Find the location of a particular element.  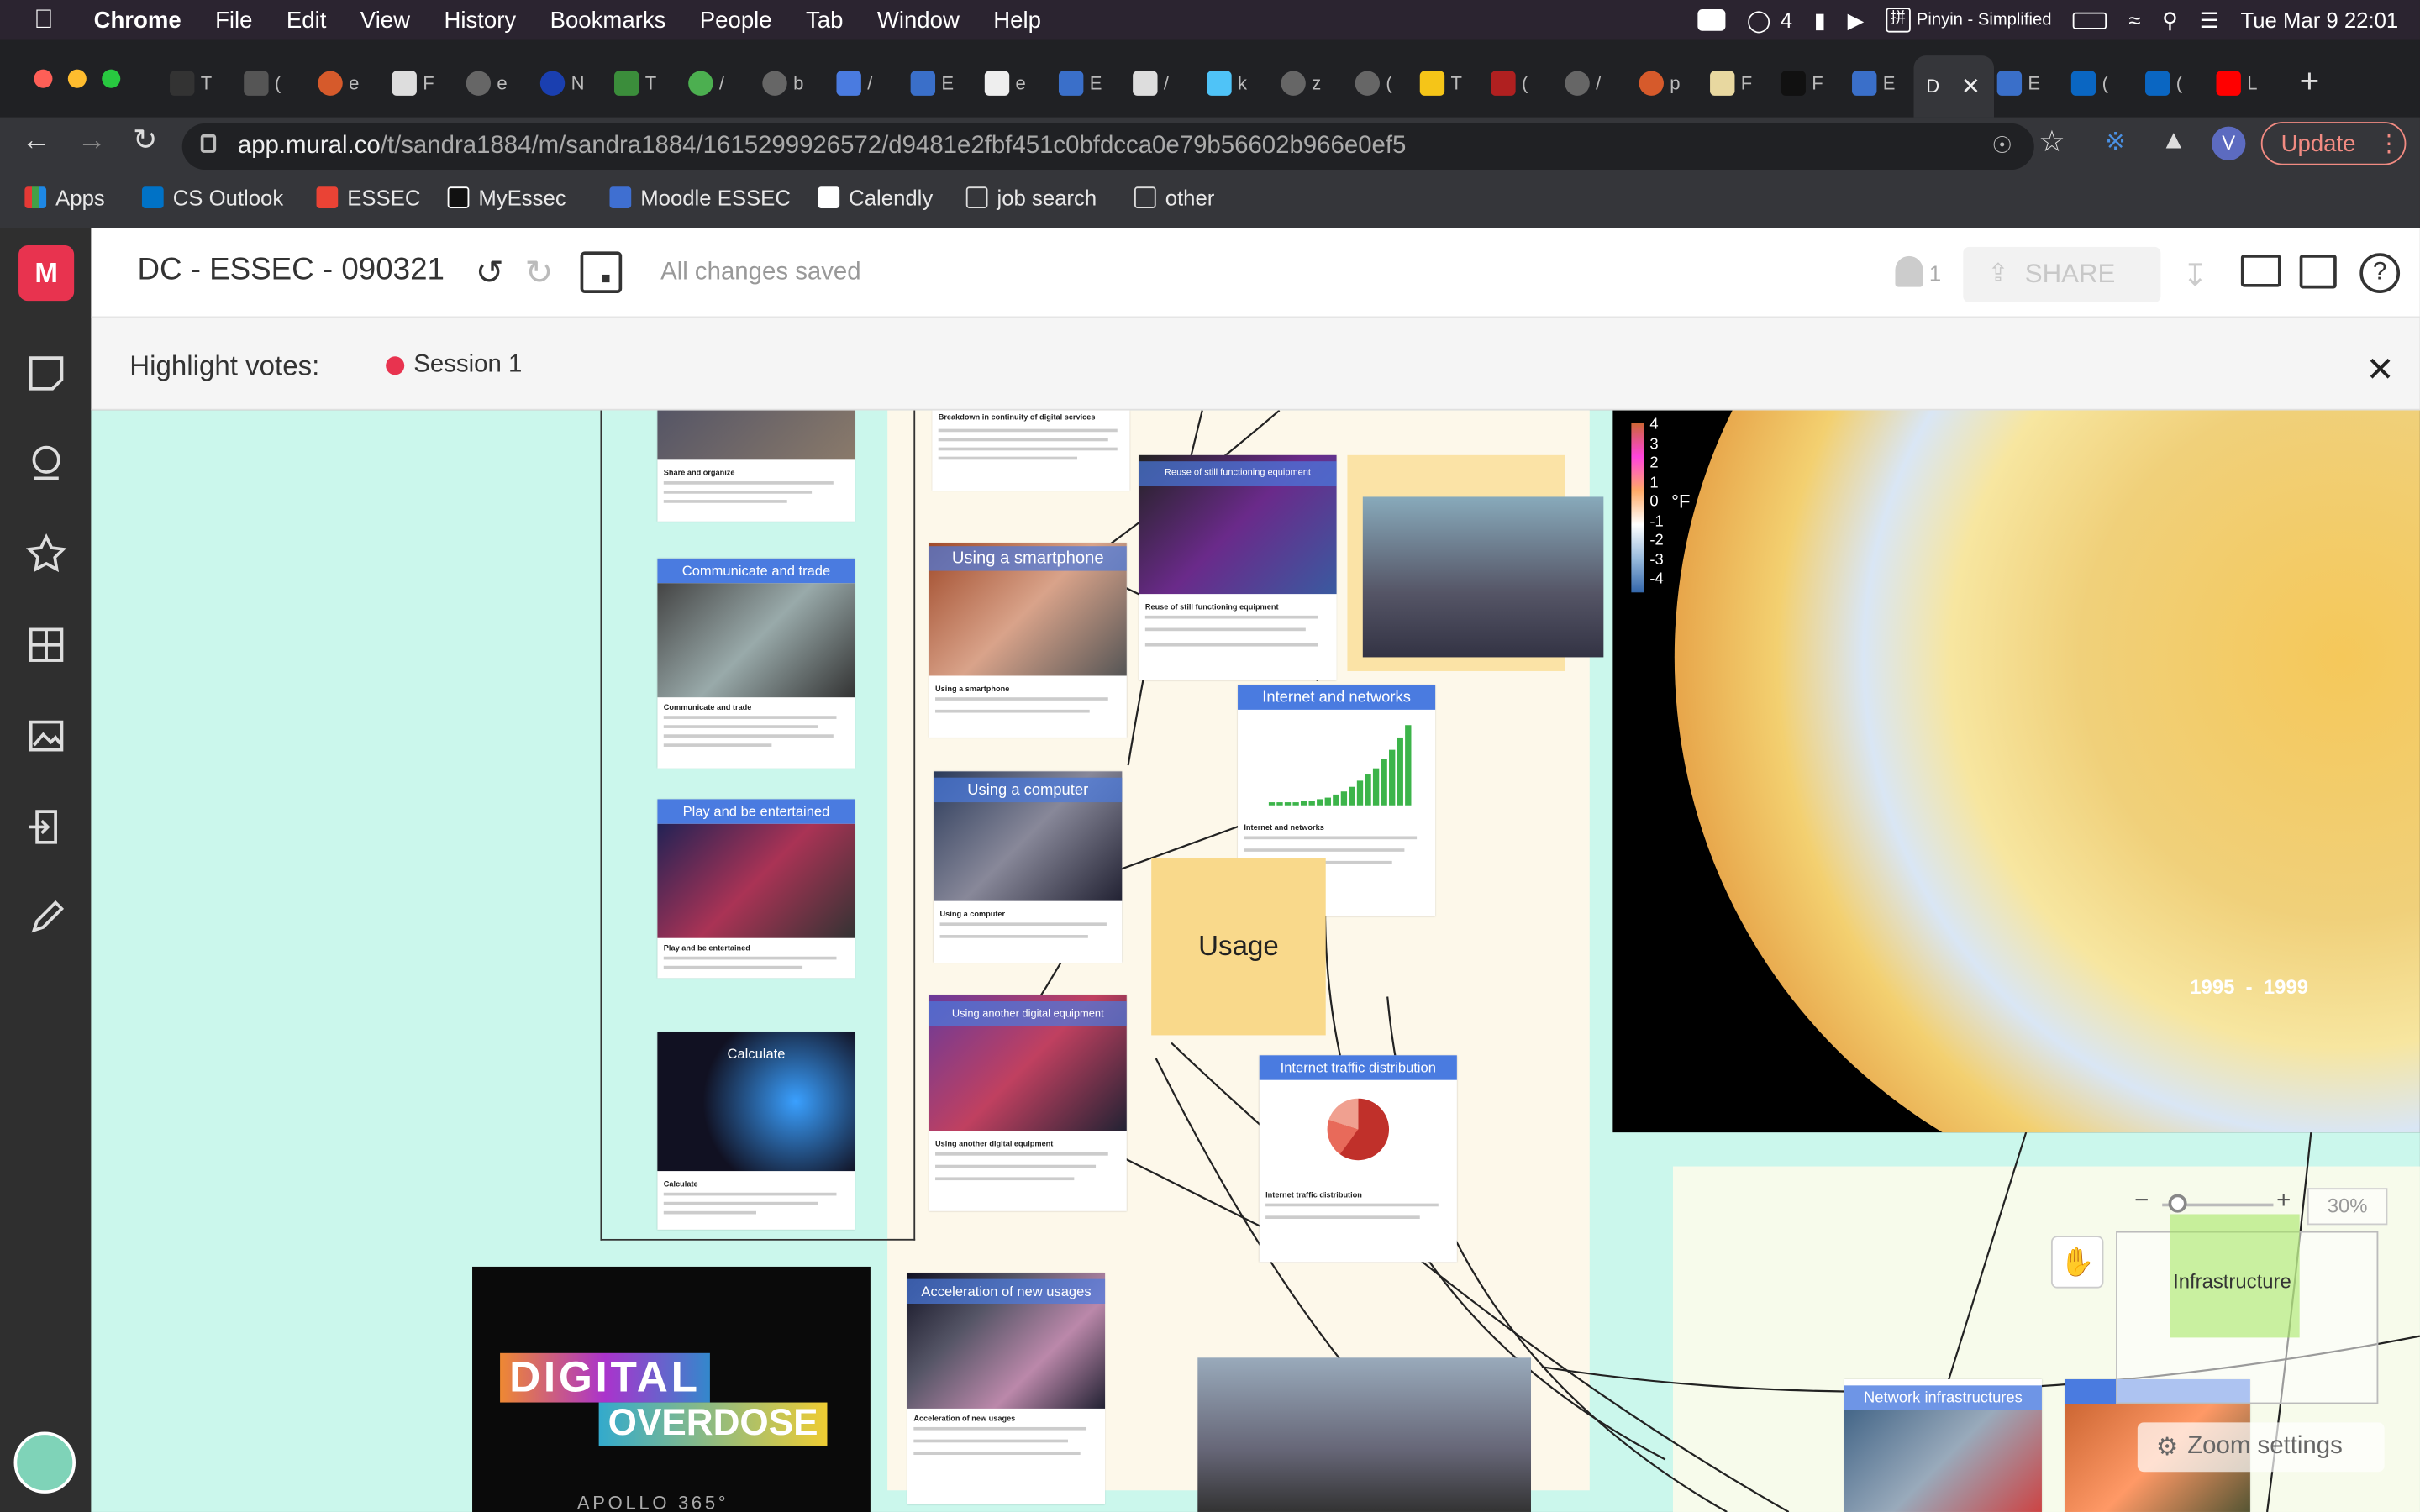

upload-file-icon is located at coordinates (45, 827).